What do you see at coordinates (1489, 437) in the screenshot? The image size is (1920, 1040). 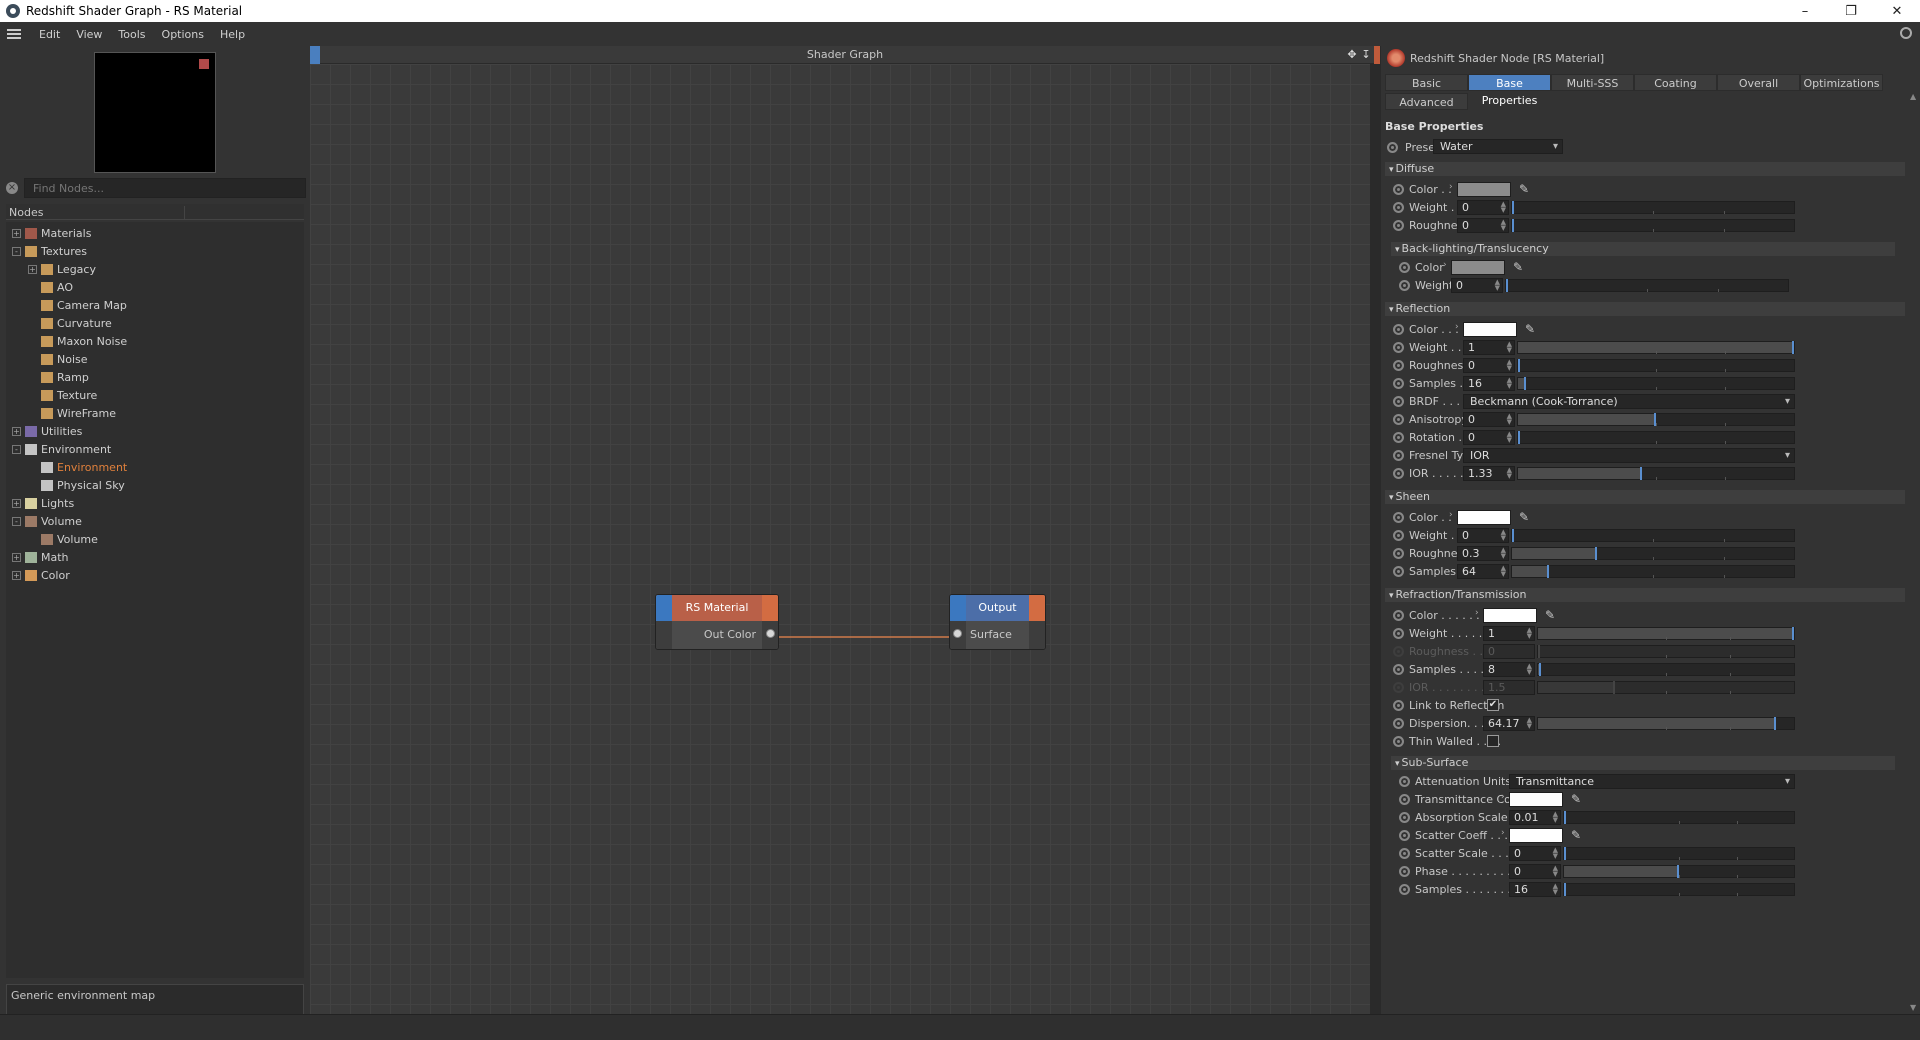 I see `reflection-rotation-field: 0 ▲ ▼` at bounding box center [1489, 437].